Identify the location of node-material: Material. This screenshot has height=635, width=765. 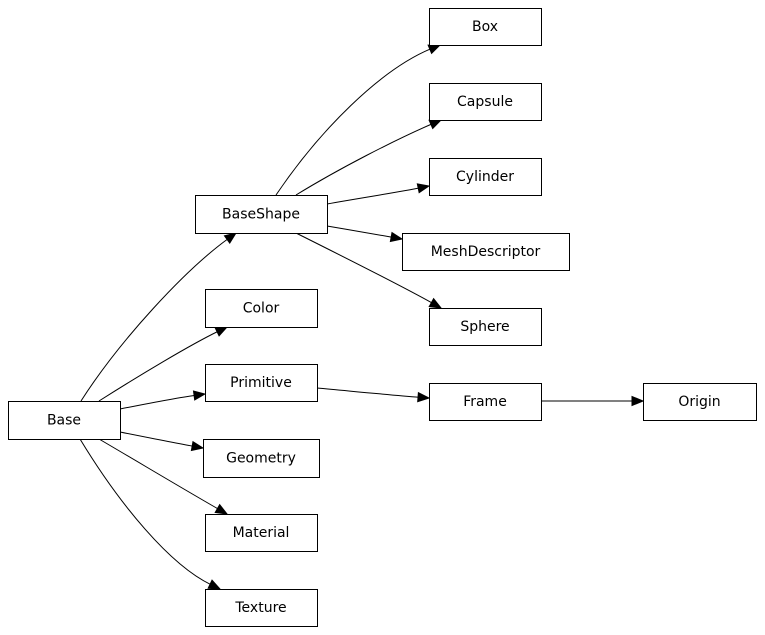
(261, 533).